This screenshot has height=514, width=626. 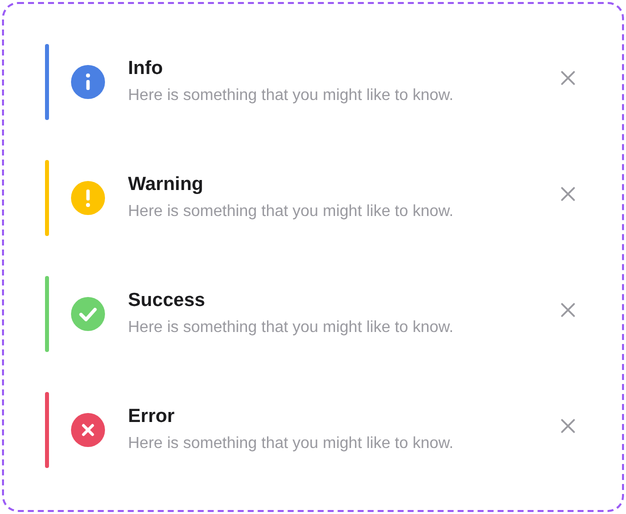 I want to click on alert-title: Warning, so click(x=166, y=185).